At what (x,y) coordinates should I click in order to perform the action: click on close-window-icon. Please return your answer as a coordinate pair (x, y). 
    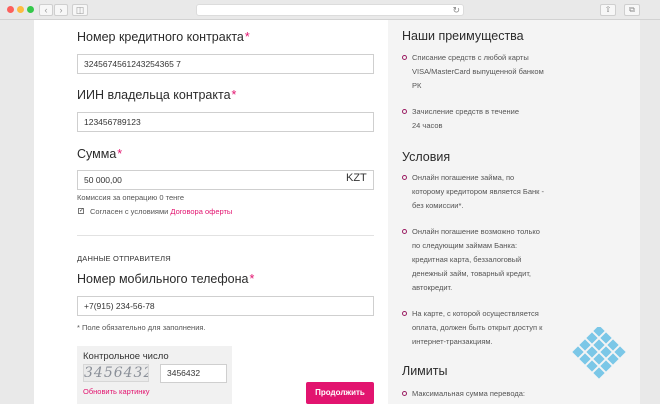
    Looking at the image, I should click on (10, 9).